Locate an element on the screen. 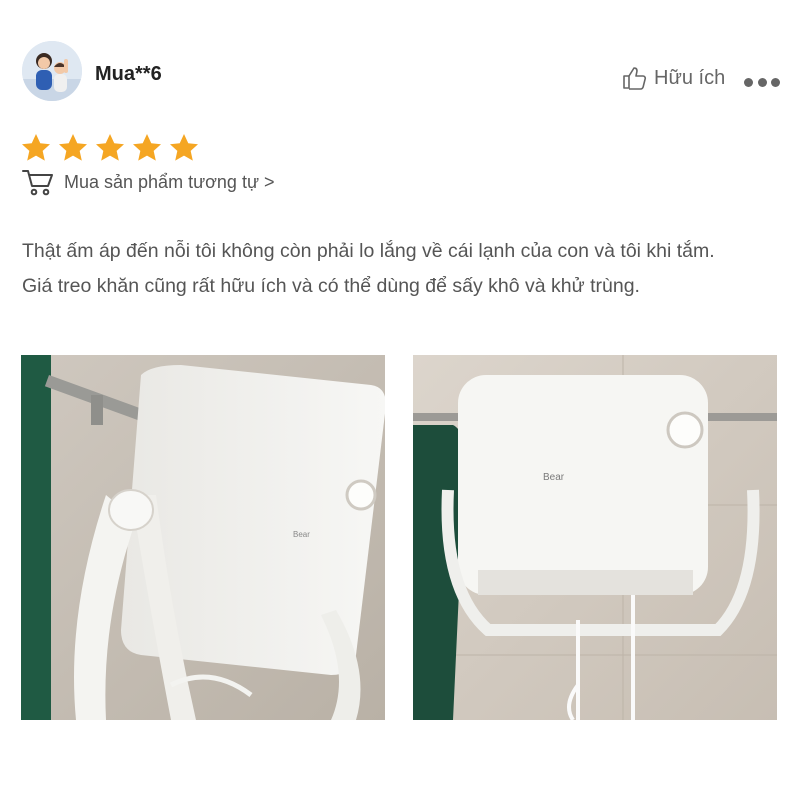 This screenshot has height=800, width=800. thumbs-up-icon is located at coordinates (635, 78).